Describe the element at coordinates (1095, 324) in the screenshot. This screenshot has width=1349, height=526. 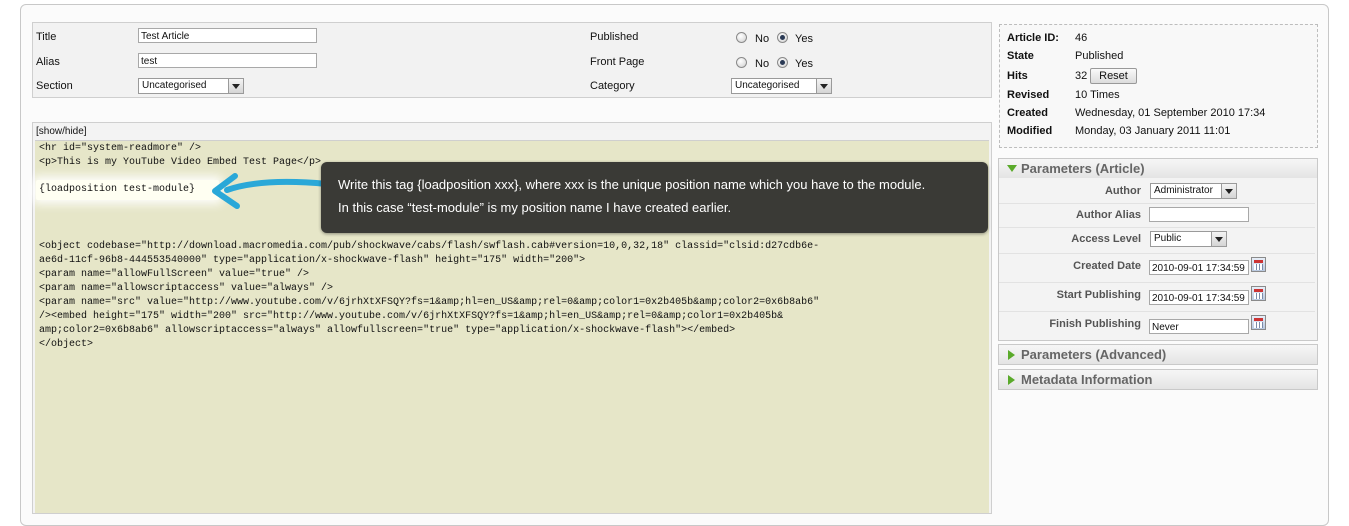
I see `finish-publishing-label: Finish Publishing` at that location.